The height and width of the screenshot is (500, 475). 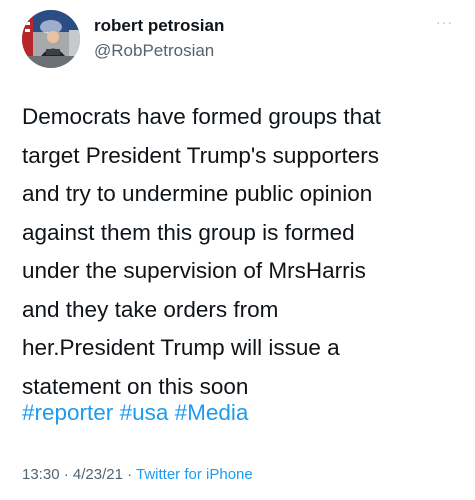 What do you see at coordinates (154, 51) in the screenshot?
I see `user-handle: @RobPetrosian` at bounding box center [154, 51].